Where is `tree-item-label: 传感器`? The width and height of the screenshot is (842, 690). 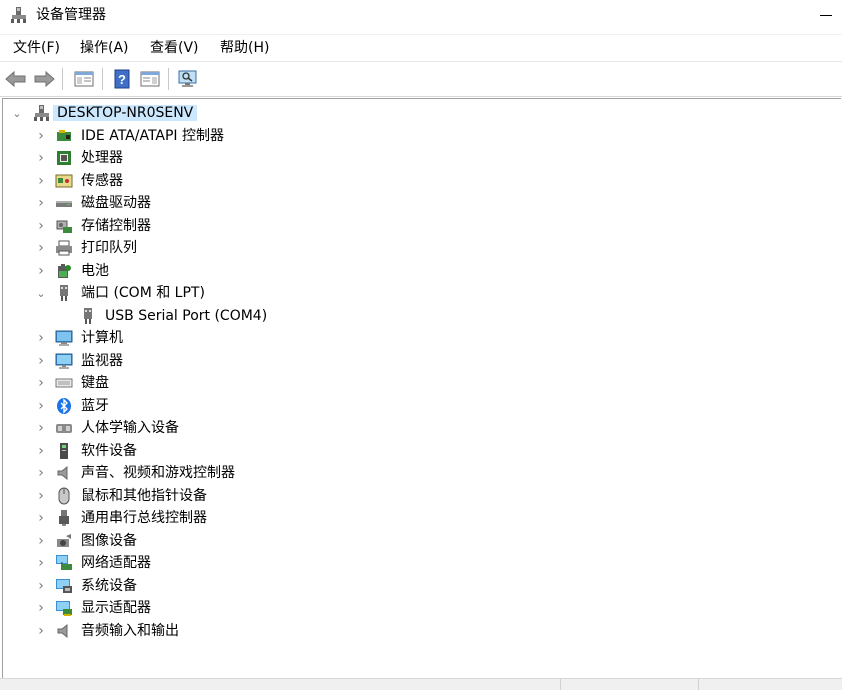 tree-item-label: 传感器 is located at coordinates (102, 180).